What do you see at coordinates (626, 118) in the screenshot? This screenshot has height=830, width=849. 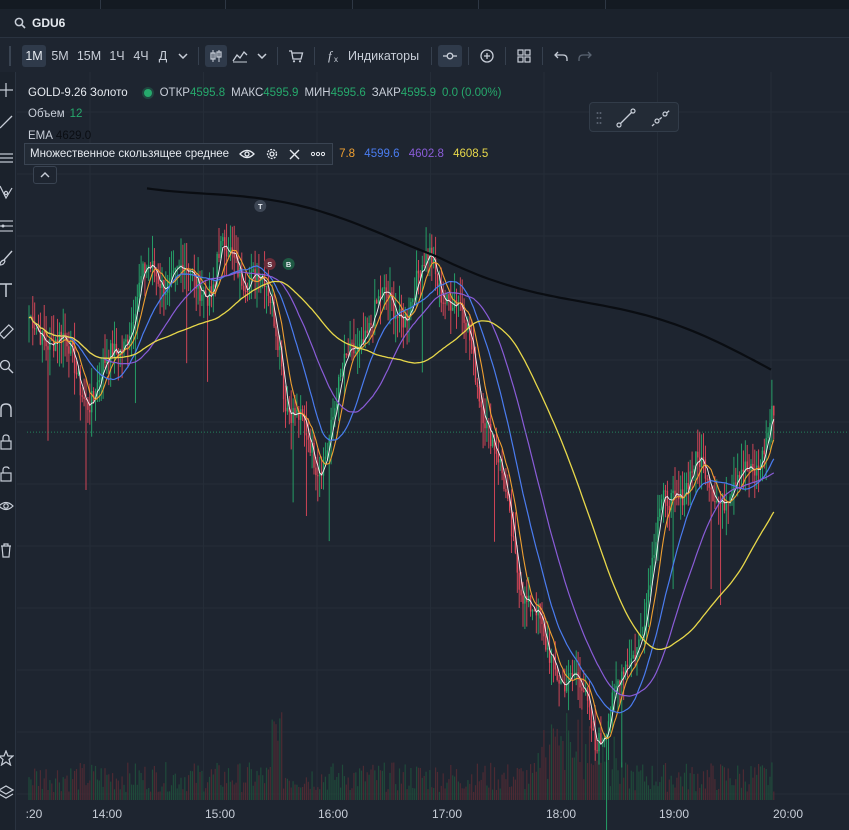 I see `line-tool-icon` at bounding box center [626, 118].